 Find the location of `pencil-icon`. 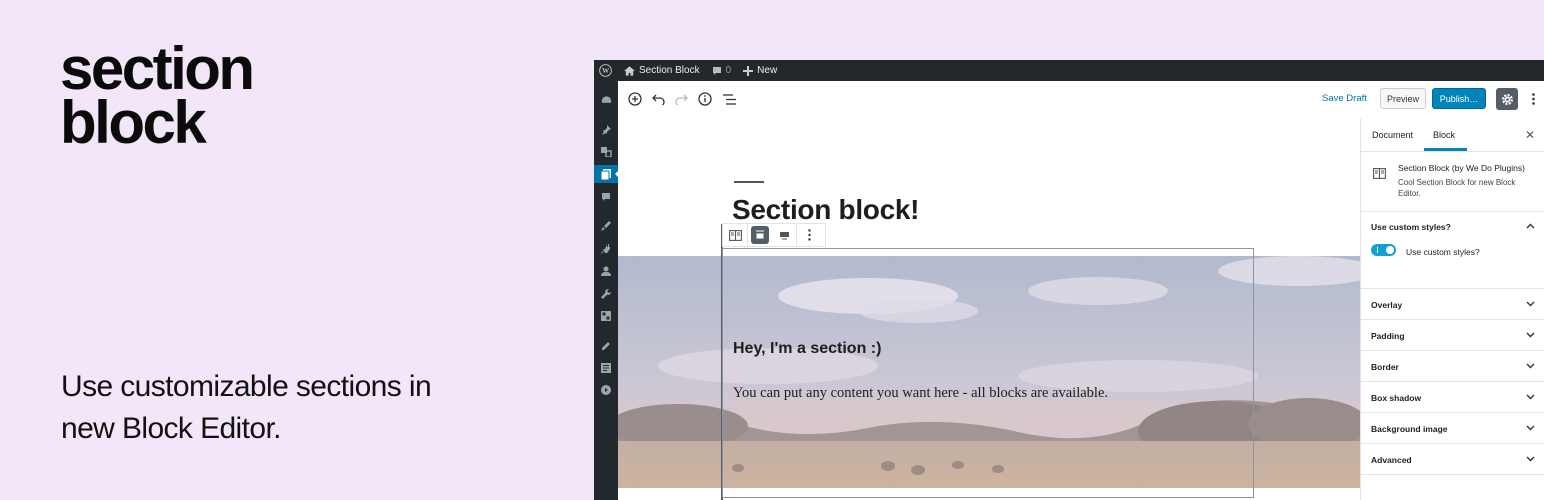

pencil-icon is located at coordinates (606, 346).